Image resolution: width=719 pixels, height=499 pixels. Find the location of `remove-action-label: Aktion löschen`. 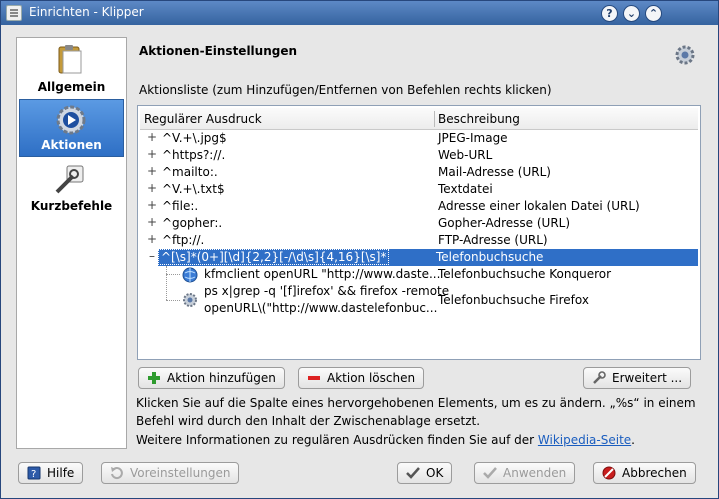

remove-action-label: Aktion löschen is located at coordinates (371, 378).